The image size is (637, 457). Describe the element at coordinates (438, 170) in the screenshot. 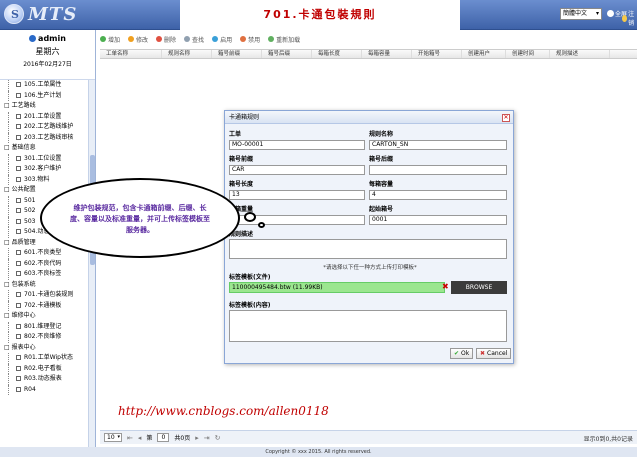

I see `suffix-input` at that location.